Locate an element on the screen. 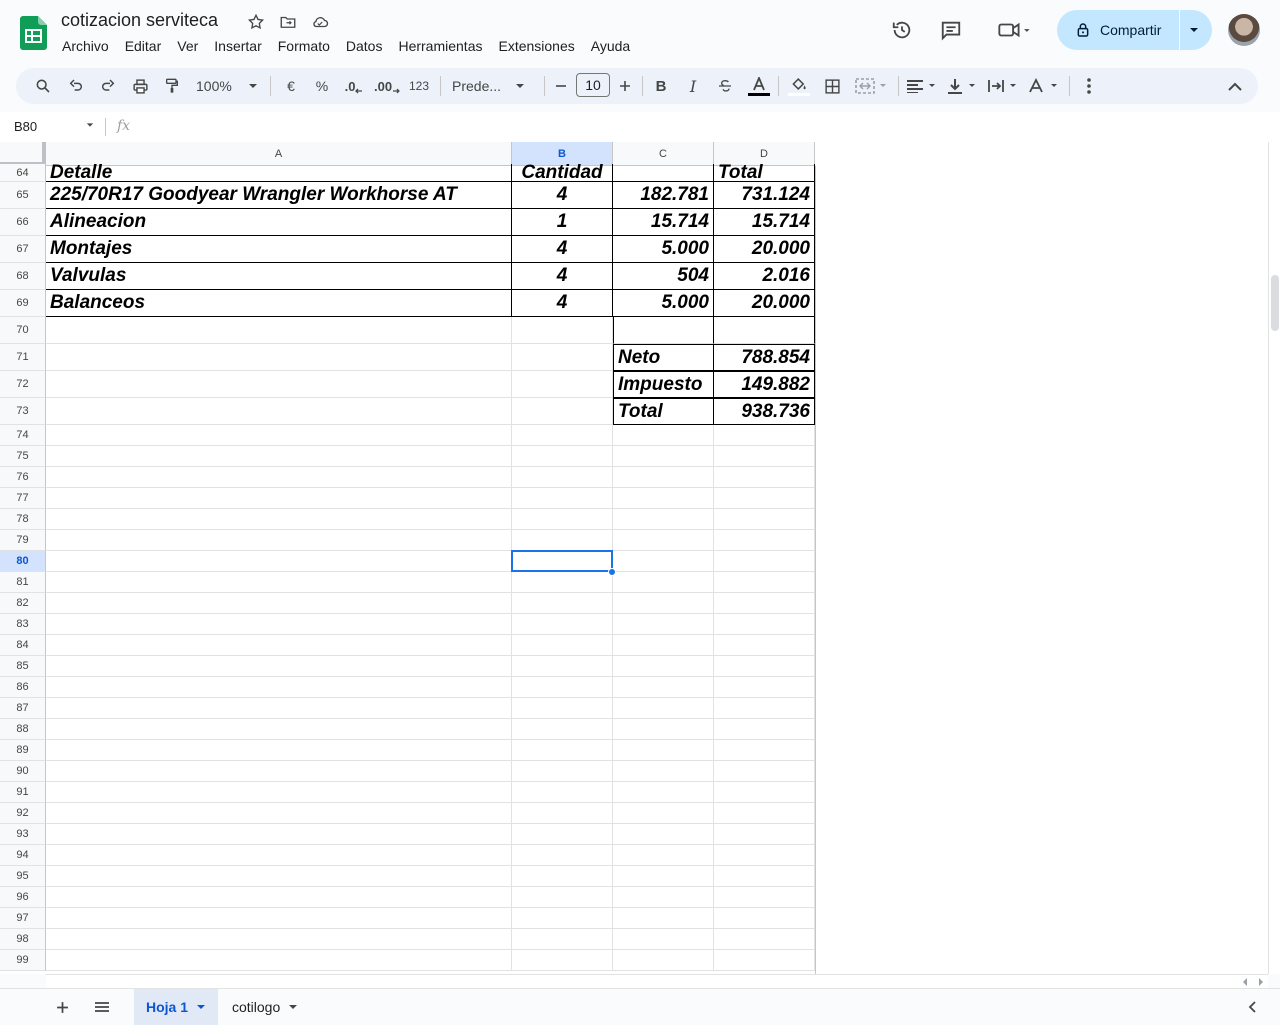 The image size is (1280, 1025). header-detalle: Detalle is located at coordinates (279, 173).